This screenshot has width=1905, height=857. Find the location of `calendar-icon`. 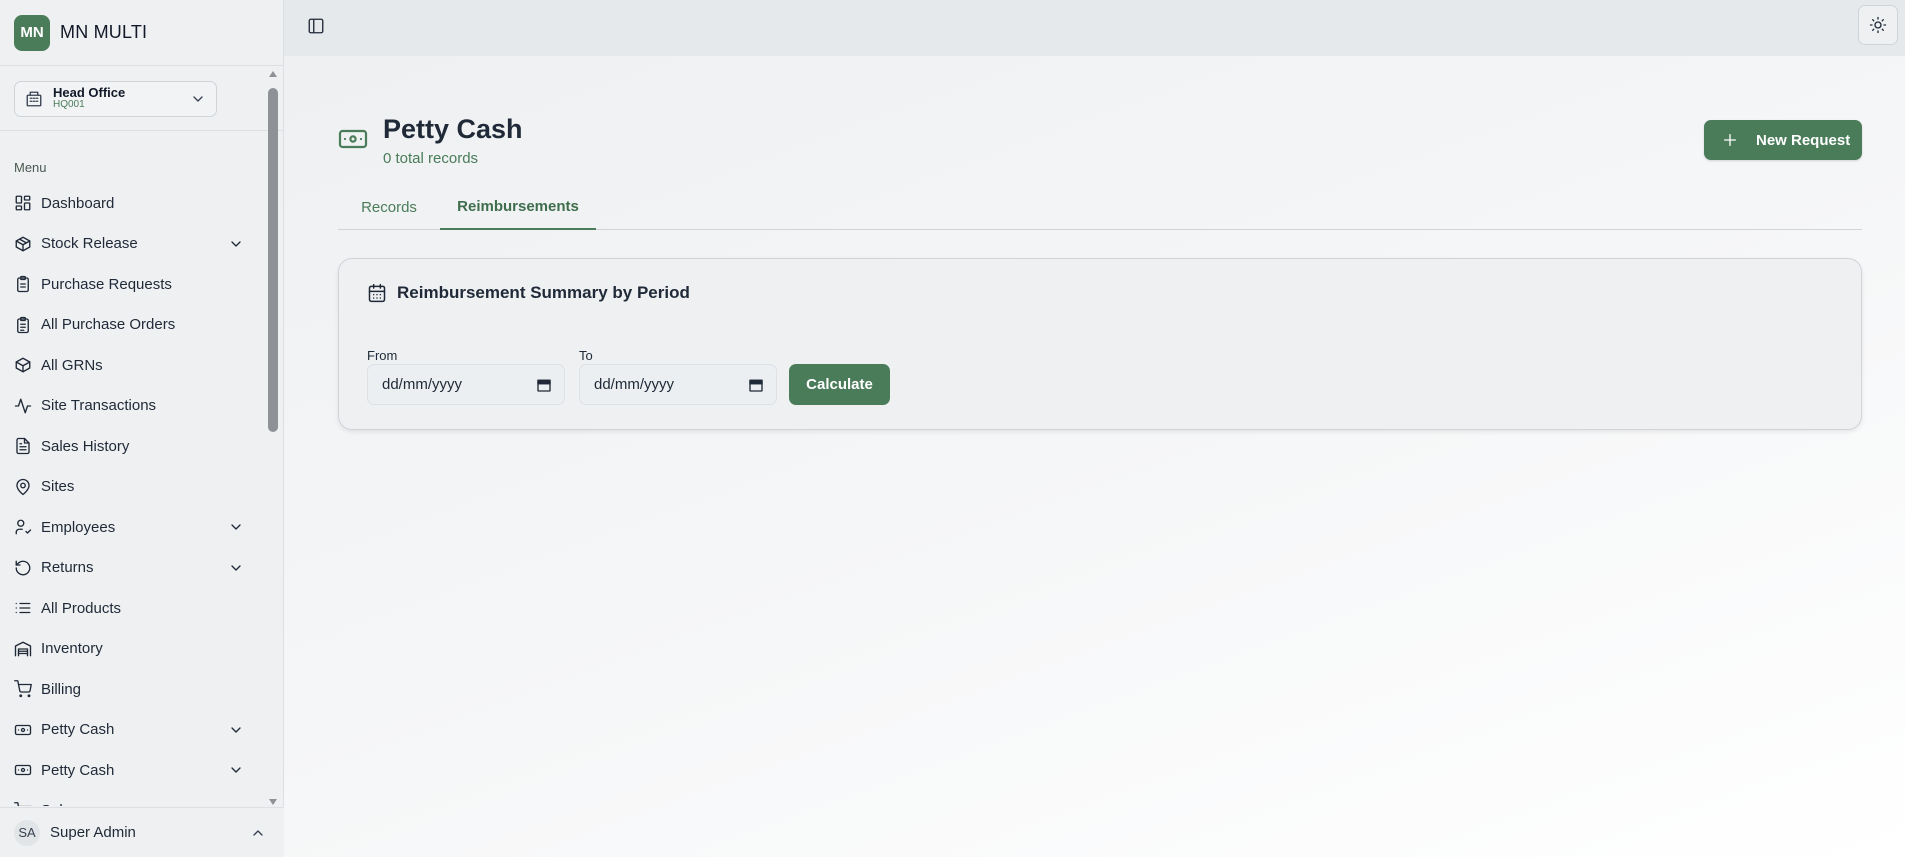

calendar-icon is located at coordinates (377, 293).